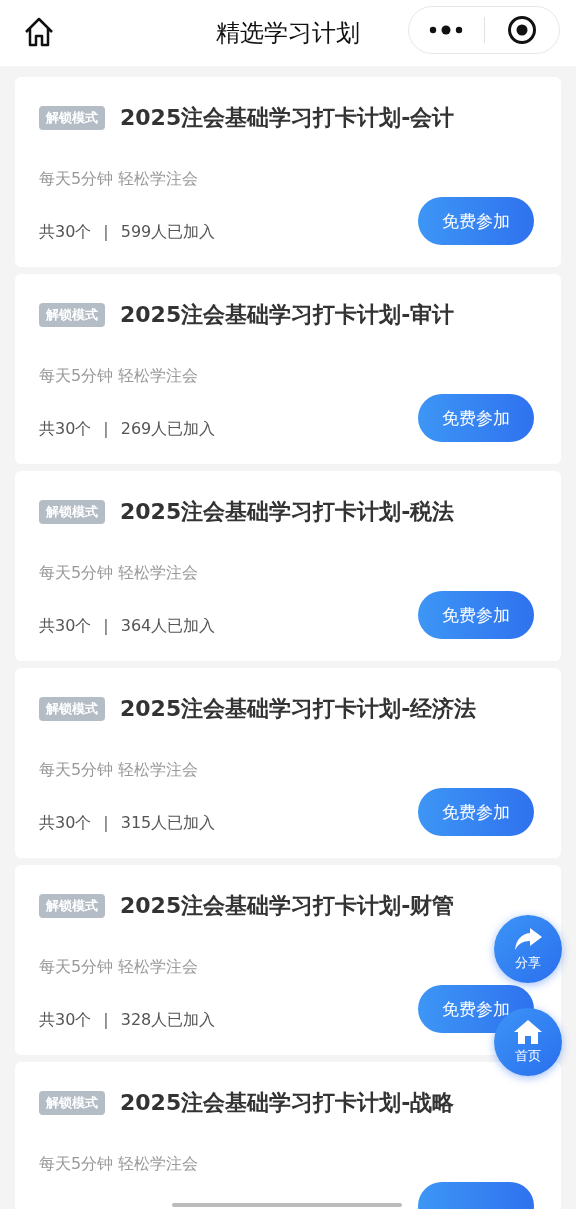 The width and height of the screenshot is (576, 1209). Describe the element at coordinates (521, 30) in the screenshot. I see `close-icon` at that location.